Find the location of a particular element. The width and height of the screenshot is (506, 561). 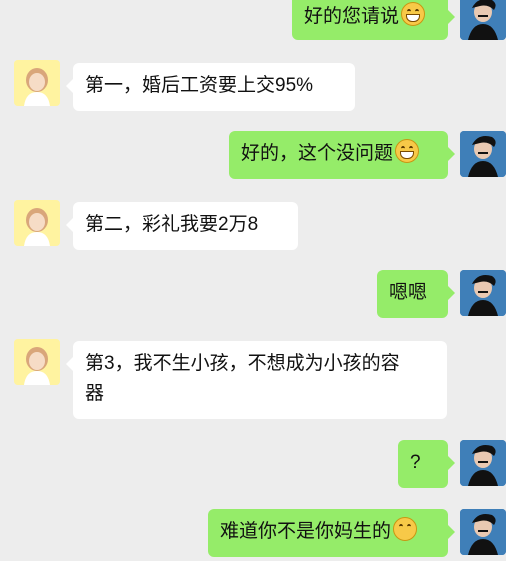

confused-emoji is located at coordinates (405, 529).